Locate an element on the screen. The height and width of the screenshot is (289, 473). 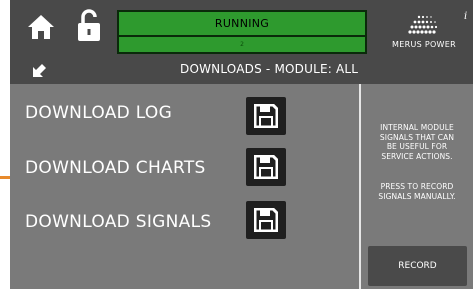
description-line: INTERNAL MODULE is located at coordinates (417, 127).